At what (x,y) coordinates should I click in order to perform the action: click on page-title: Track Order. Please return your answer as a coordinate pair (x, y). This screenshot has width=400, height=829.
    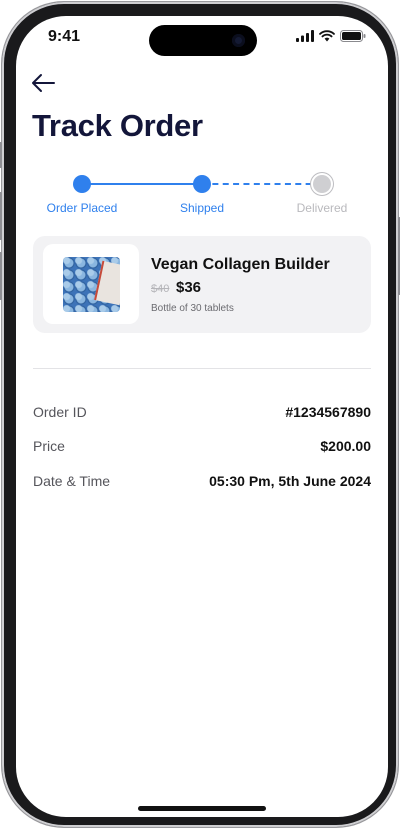
    Looking at the image, I should click on (117, 125).